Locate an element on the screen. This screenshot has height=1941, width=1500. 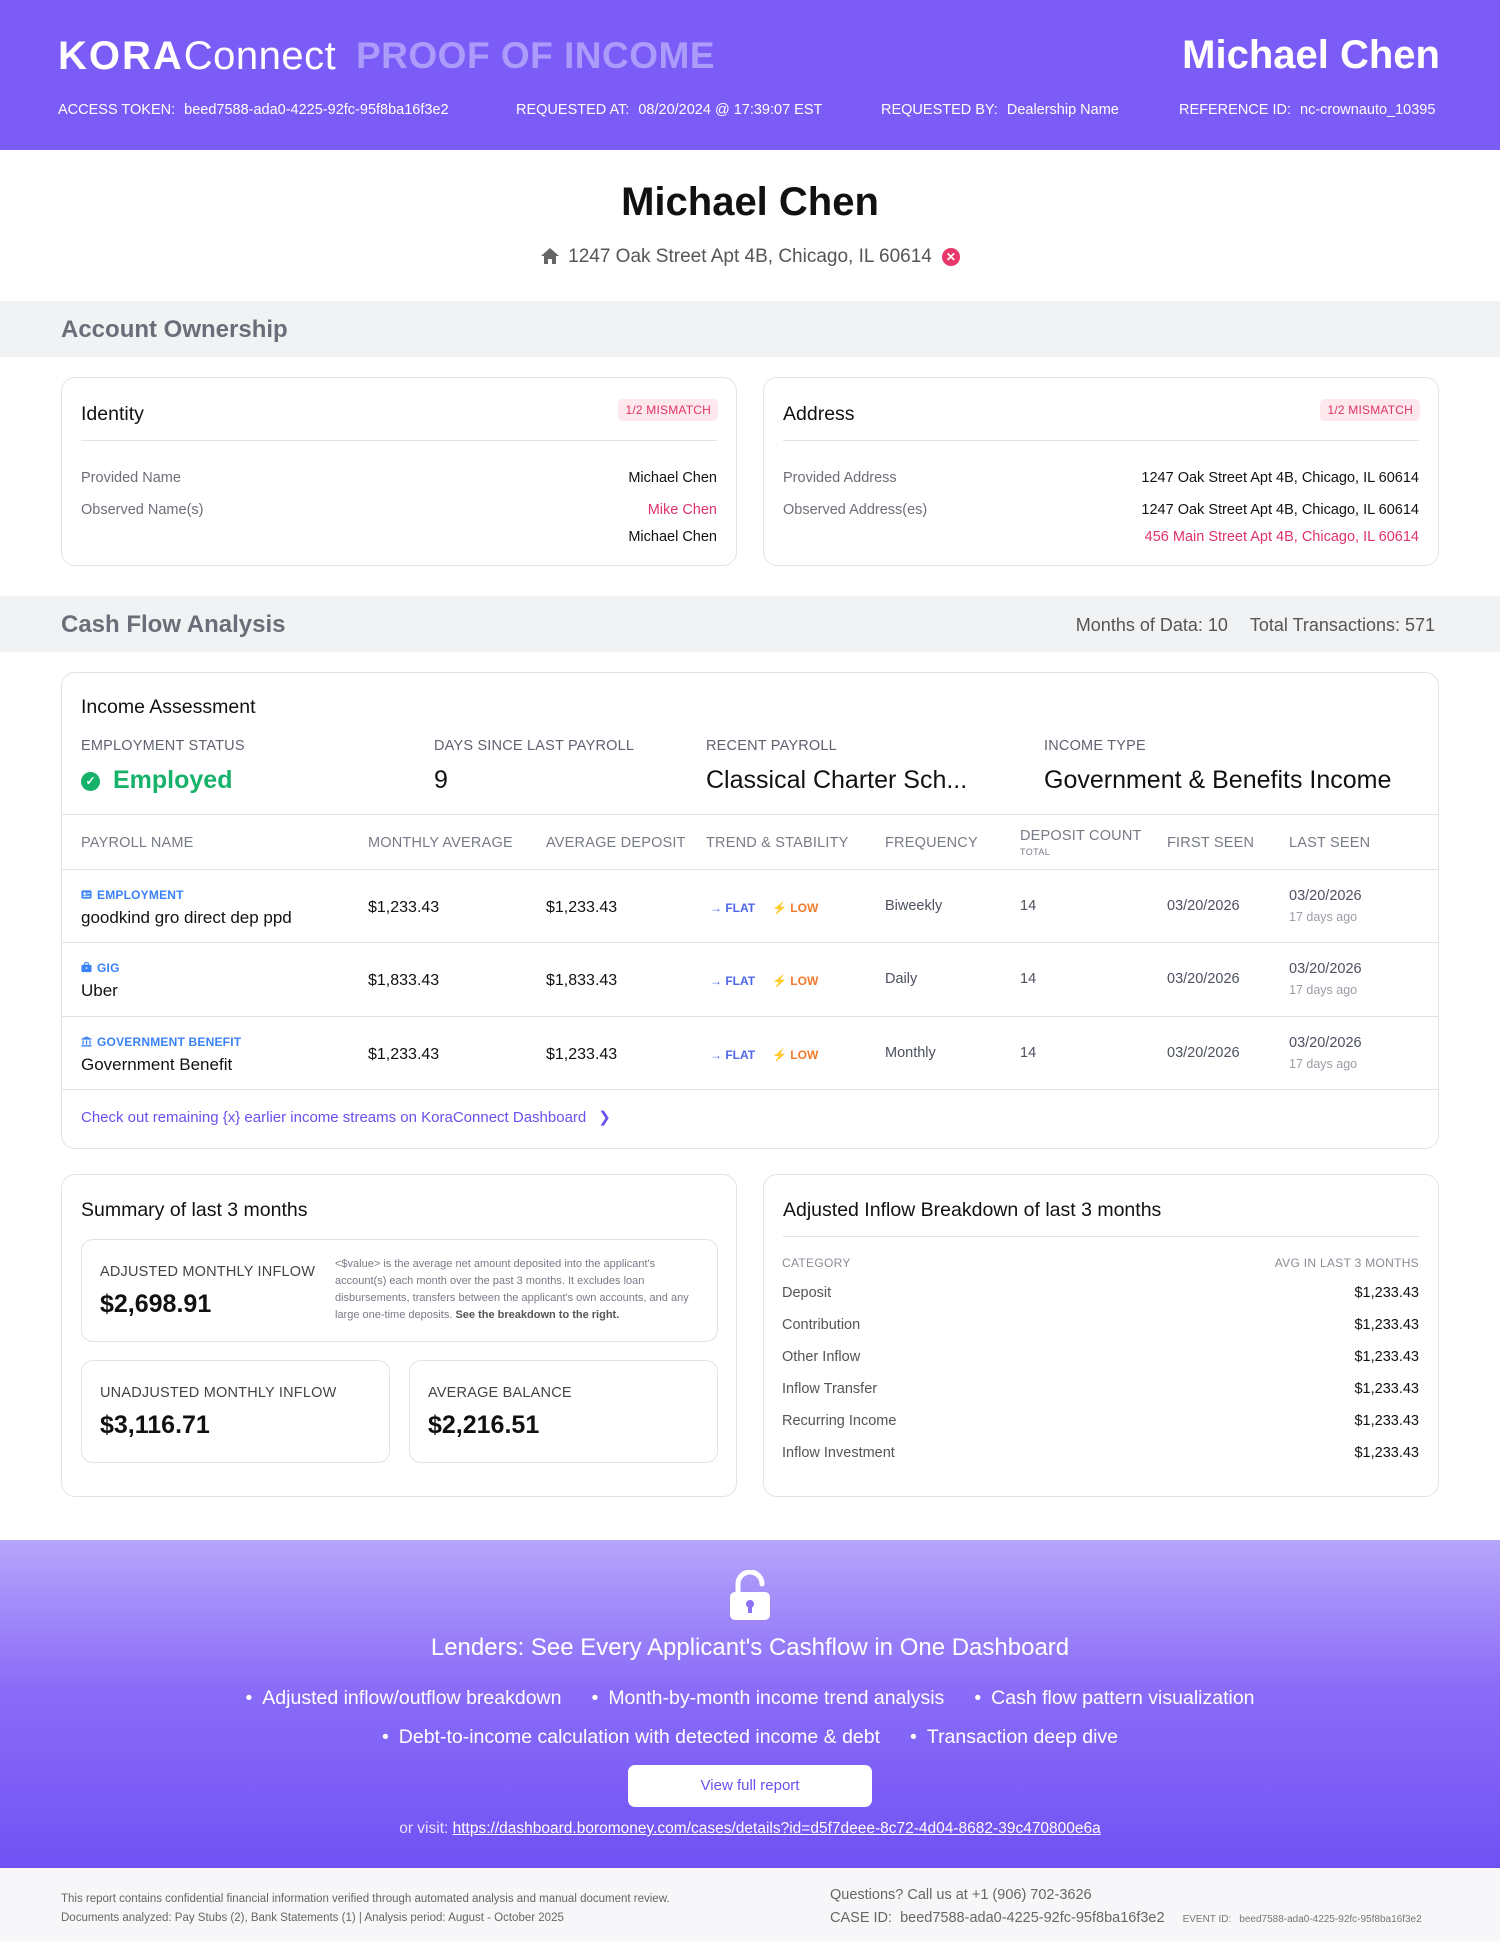
feature-bullet: Transaction deep dive is located at coordinates (1014, 1737).